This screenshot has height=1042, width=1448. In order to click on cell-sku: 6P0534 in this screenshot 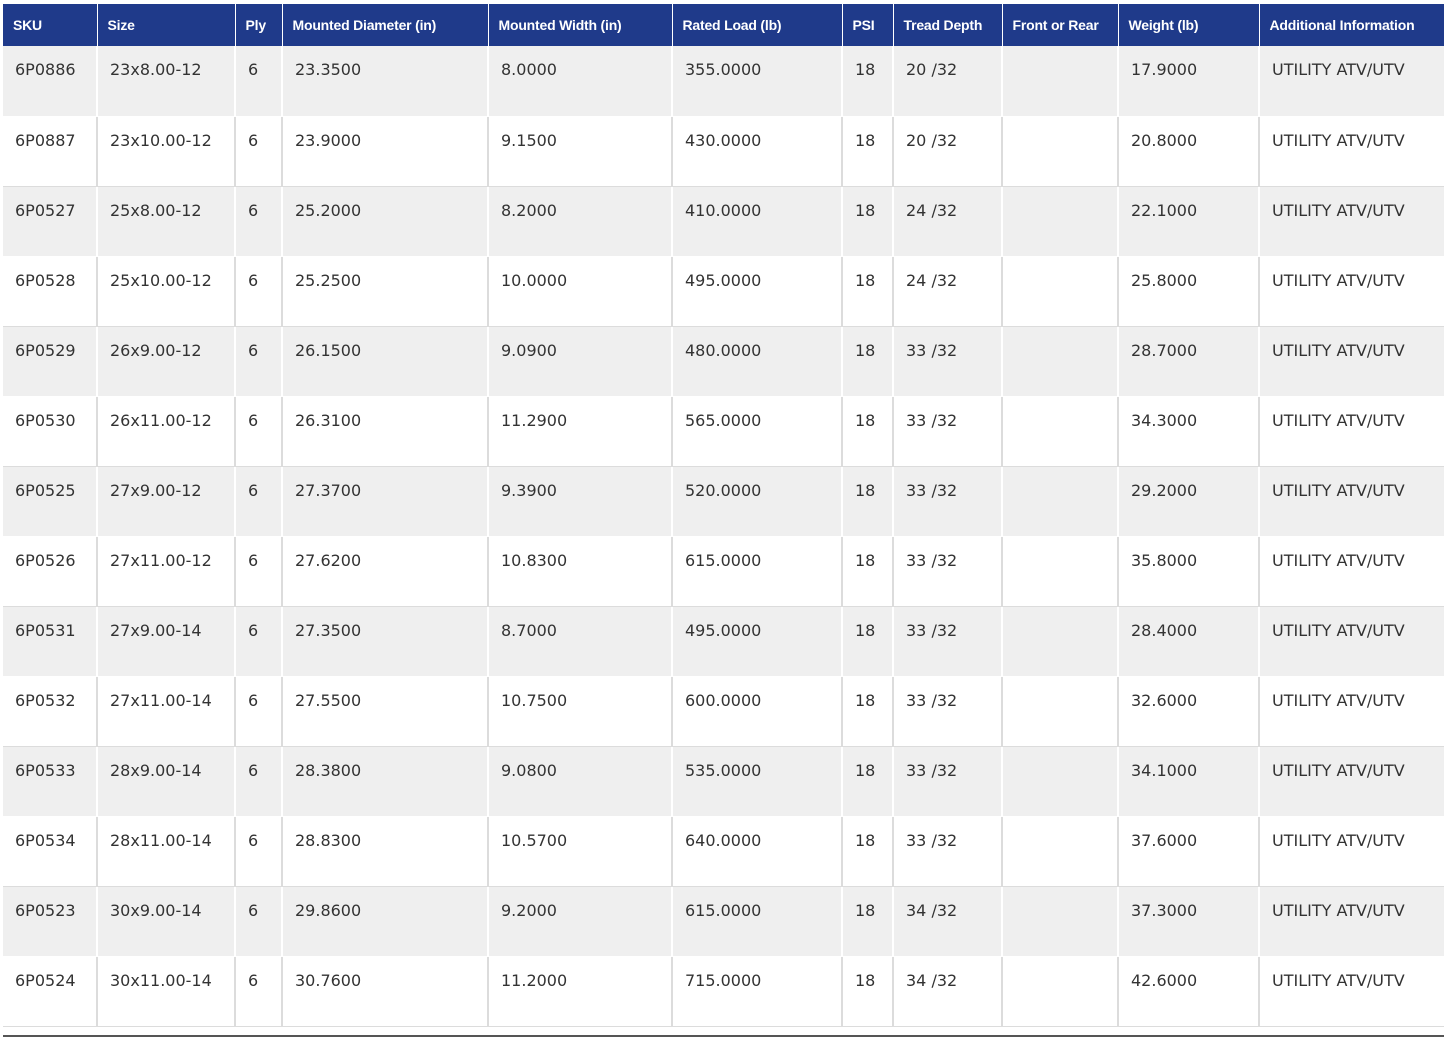, I will do `click(50, 851)`.